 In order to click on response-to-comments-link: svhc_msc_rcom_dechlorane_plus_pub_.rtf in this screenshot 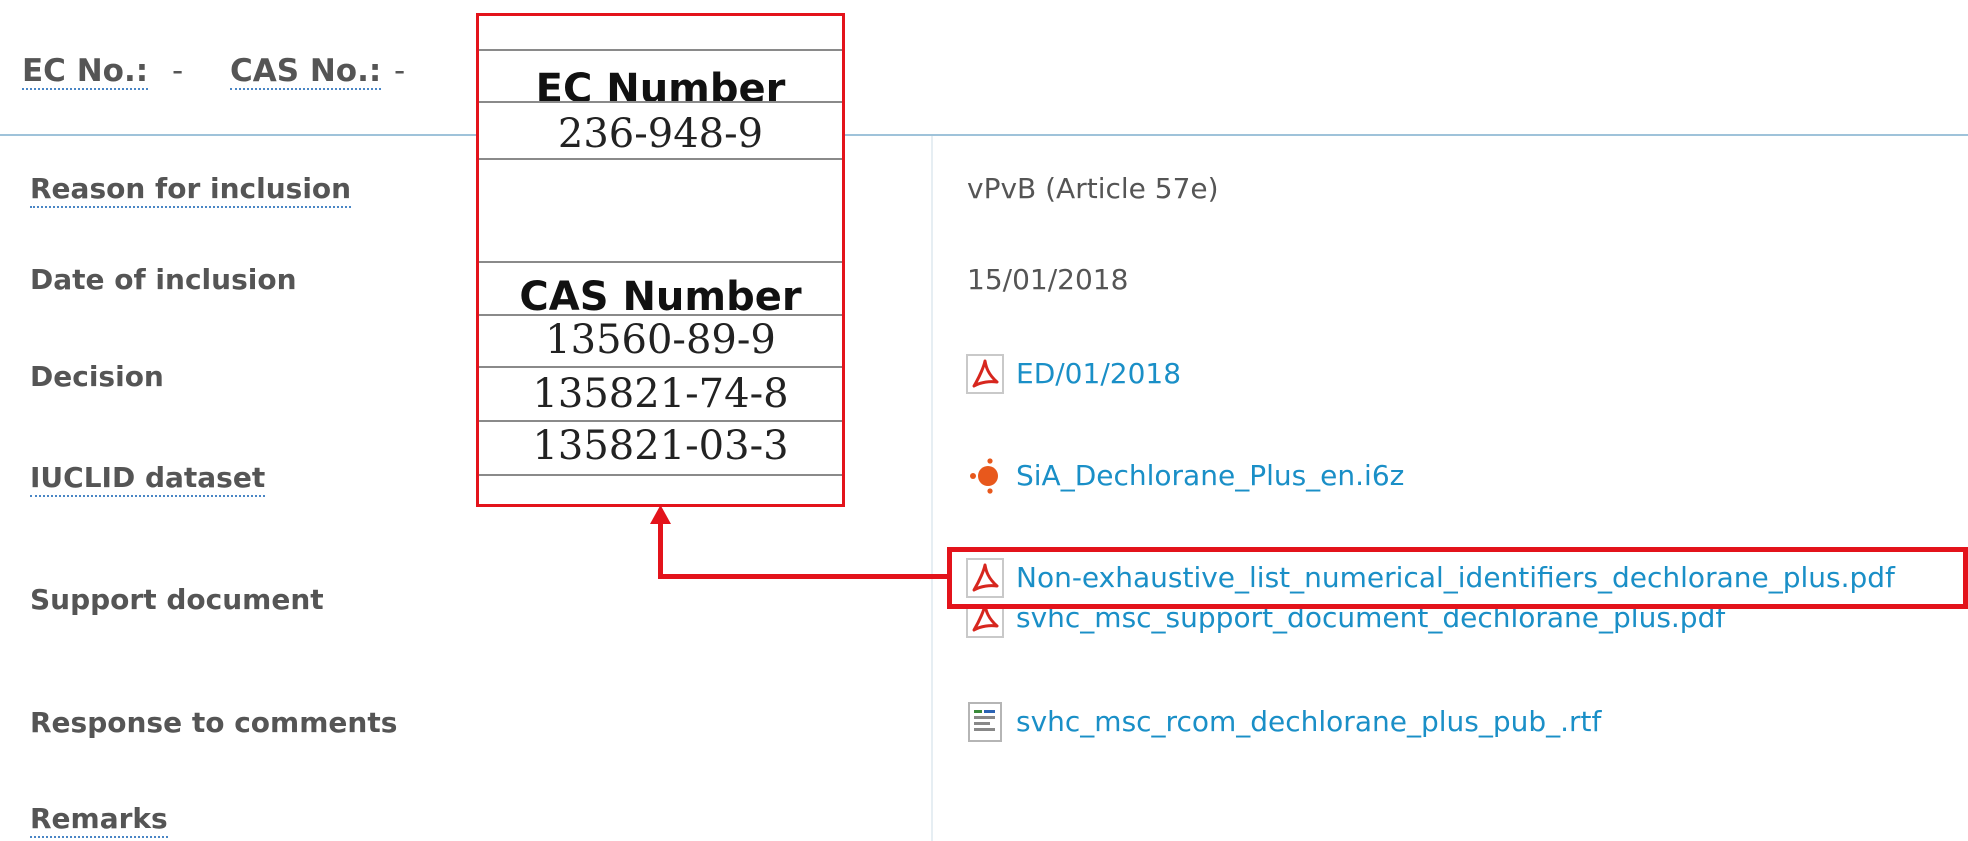, I will do `click(1283, 722)`.